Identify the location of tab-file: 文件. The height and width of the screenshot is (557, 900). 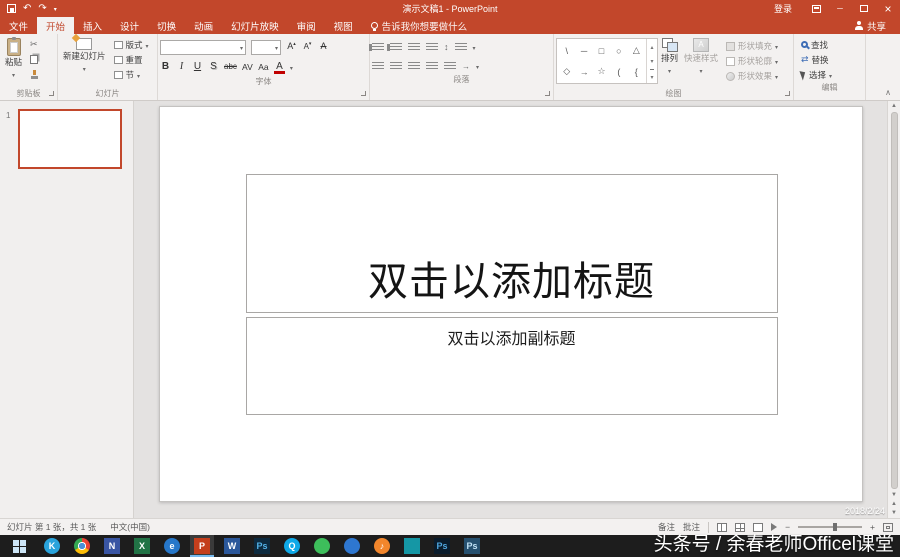
(18, 25).